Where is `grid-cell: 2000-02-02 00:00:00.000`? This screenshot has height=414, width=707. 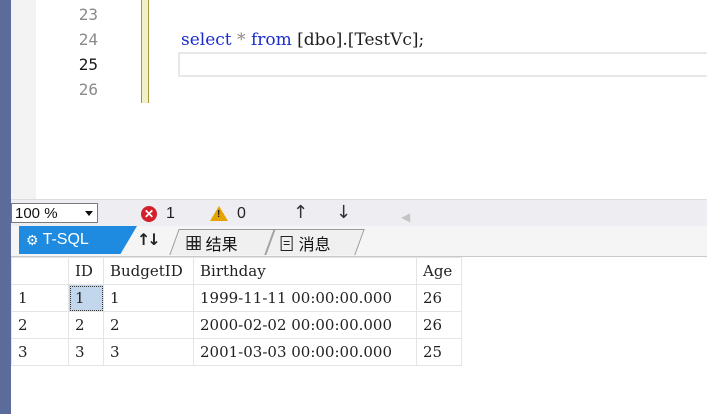 grid-cell: 2000-02-02 00:00:00.000 is located at coordinates (305, 325).